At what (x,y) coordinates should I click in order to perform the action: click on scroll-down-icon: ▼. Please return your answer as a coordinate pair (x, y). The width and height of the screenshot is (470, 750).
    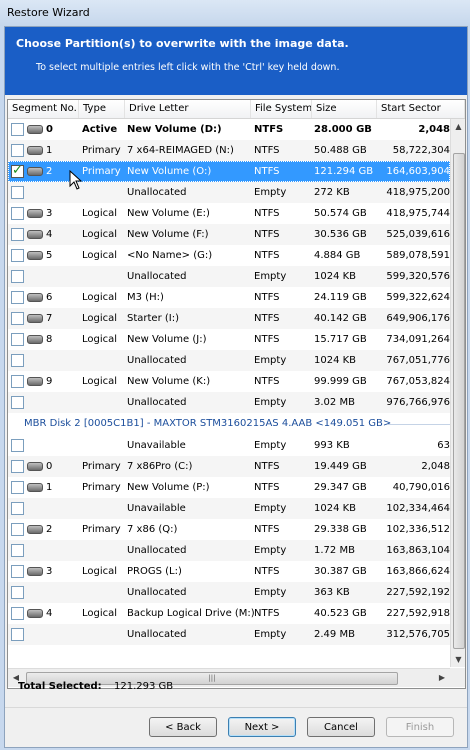
    Looking at the image, I should click on (458, 659).